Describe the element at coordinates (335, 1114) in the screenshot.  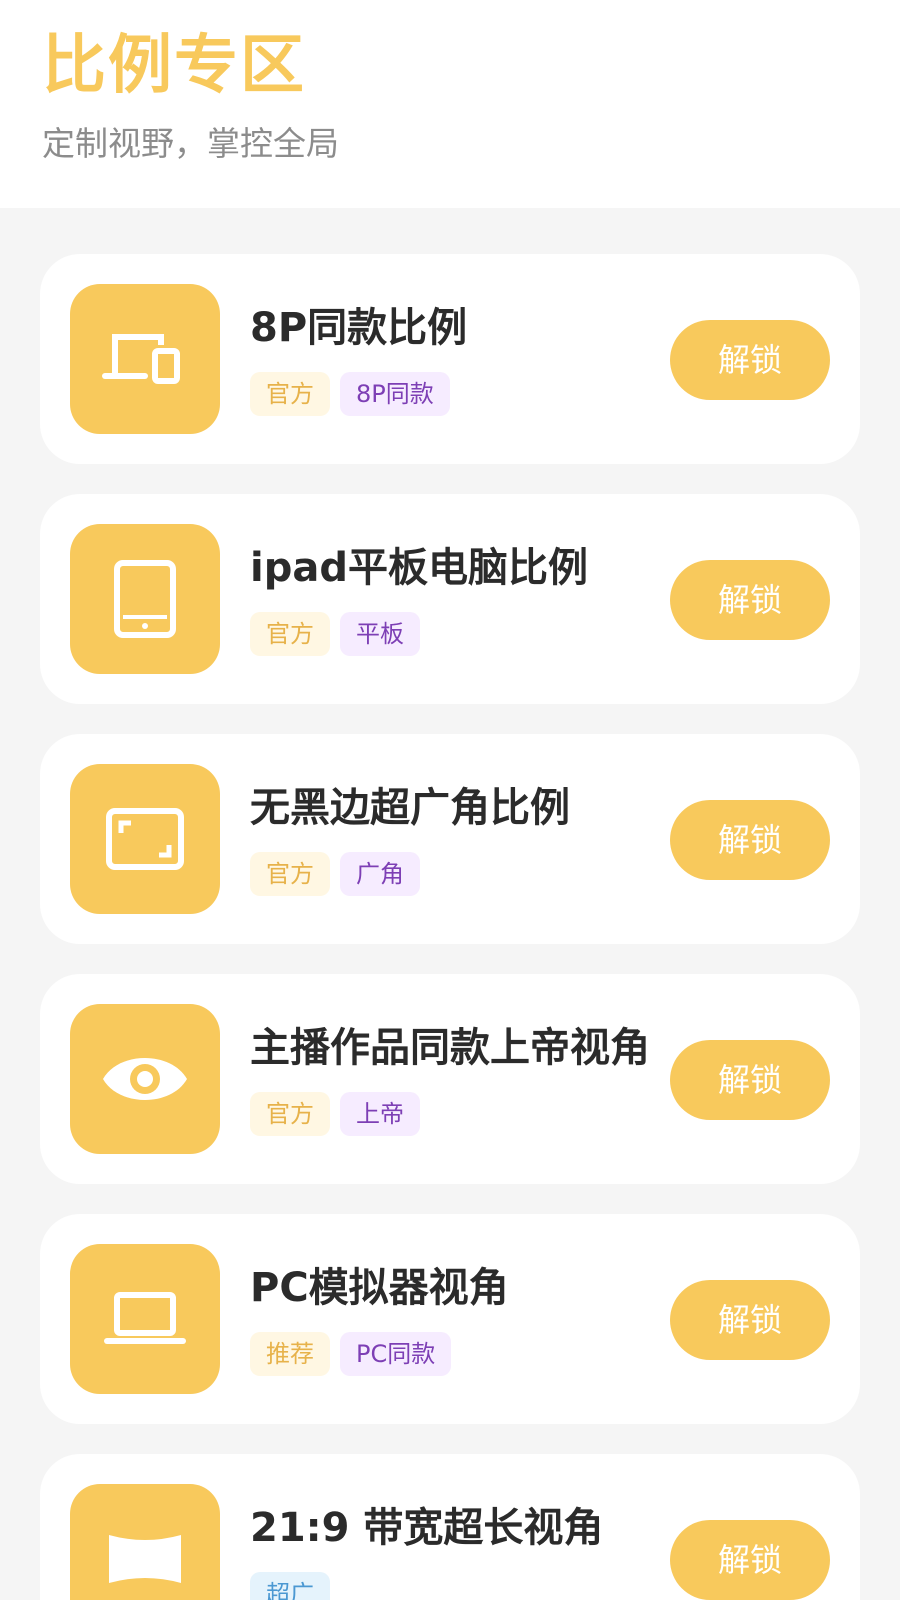
I see `tag-list: 官方 上帝` at that location.